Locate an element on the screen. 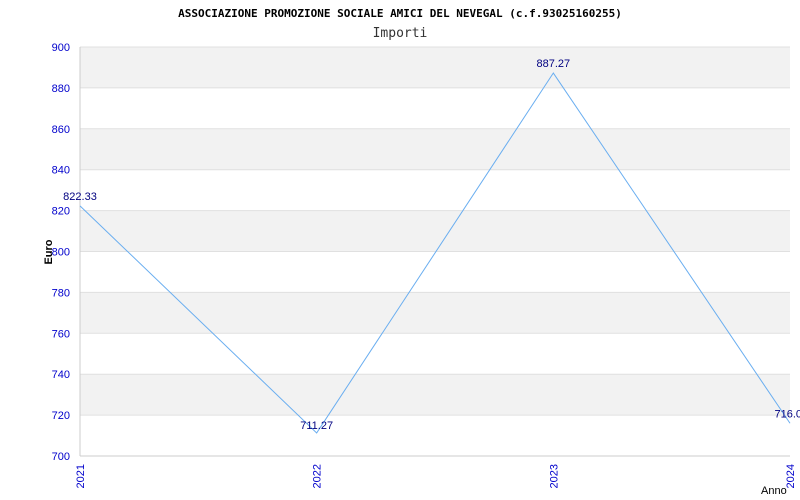 This screenshot has width=800, height=500. y-tick-label: 880 is located at coordinates (61, 89).